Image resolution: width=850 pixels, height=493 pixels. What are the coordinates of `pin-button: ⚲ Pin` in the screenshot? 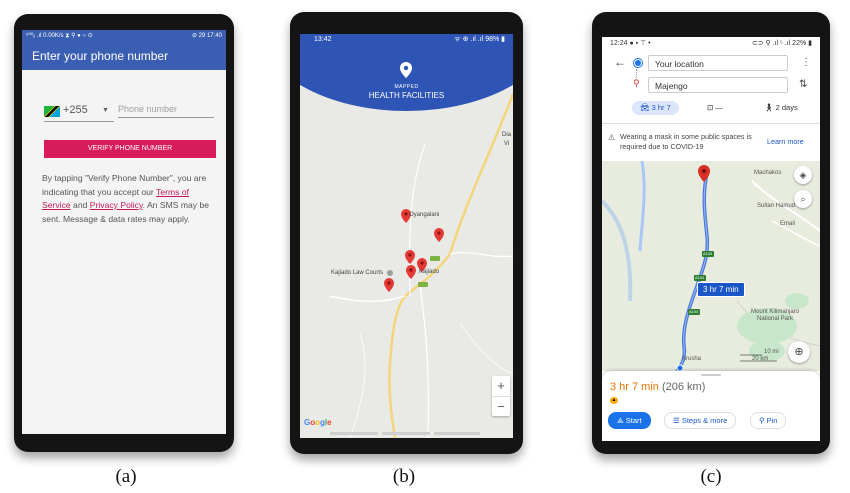 It's located at (768, 420).